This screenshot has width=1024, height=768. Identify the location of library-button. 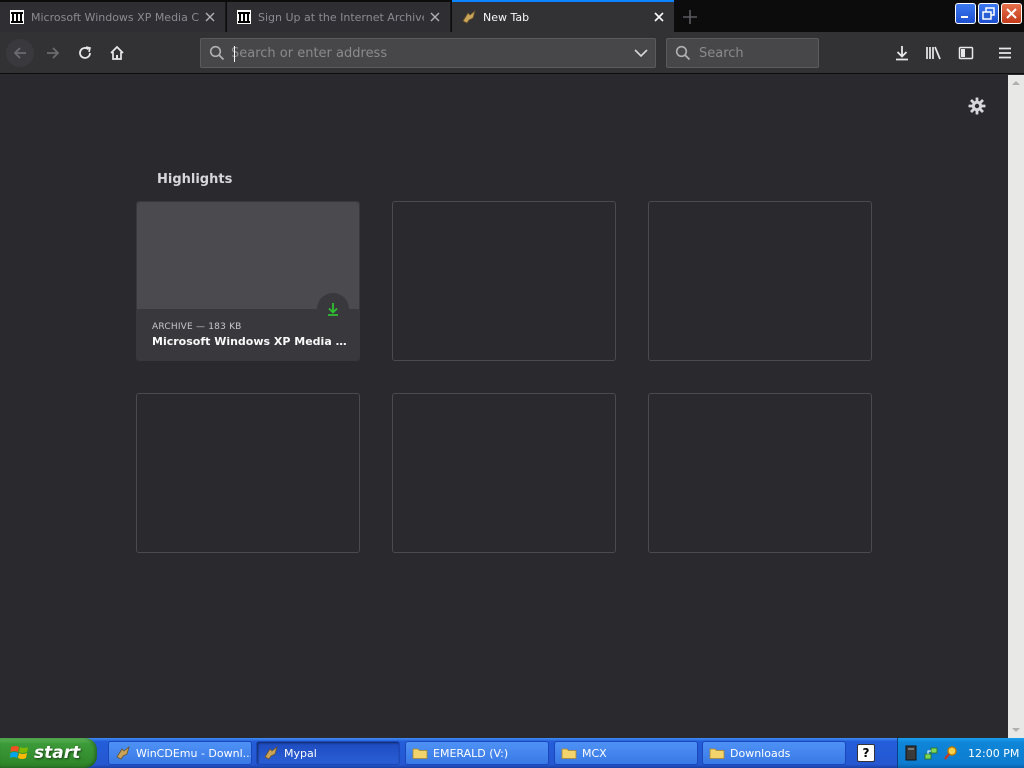
(934, 53).